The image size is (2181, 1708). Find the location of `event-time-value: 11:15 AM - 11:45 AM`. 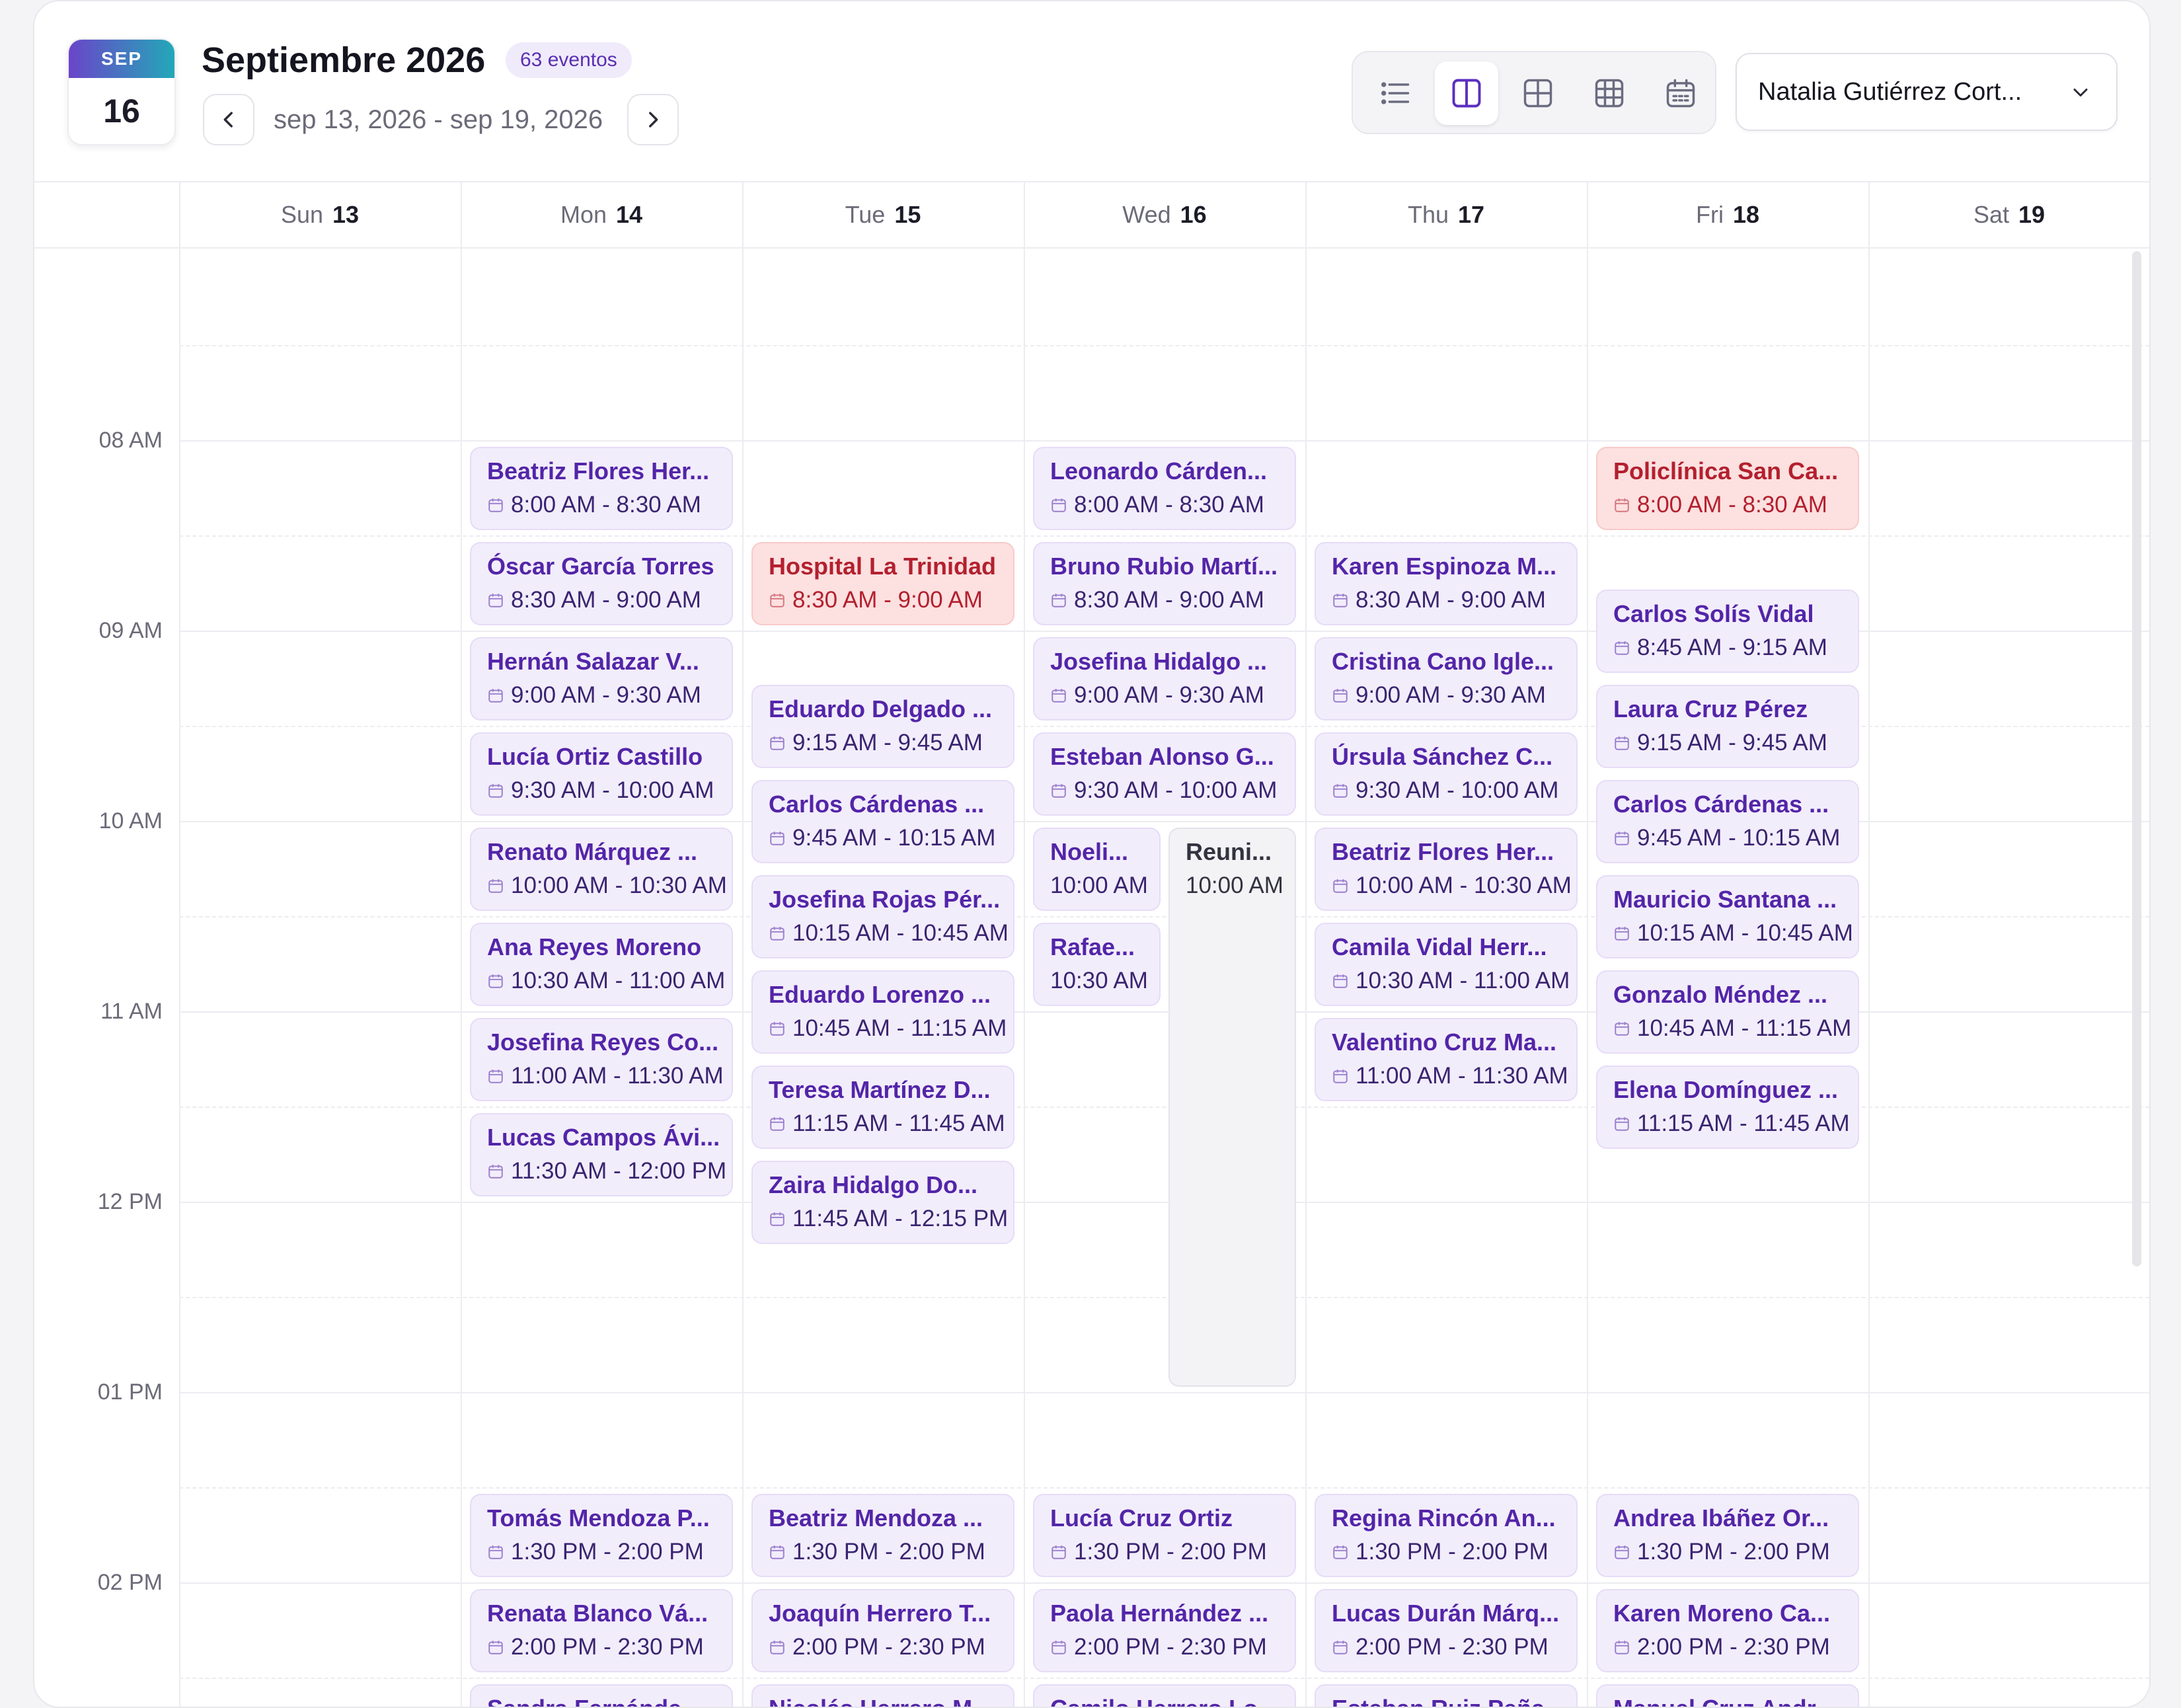

event-time-value: 11:15 AM - 11:45 AM is located at coordinates (1743, 1123).